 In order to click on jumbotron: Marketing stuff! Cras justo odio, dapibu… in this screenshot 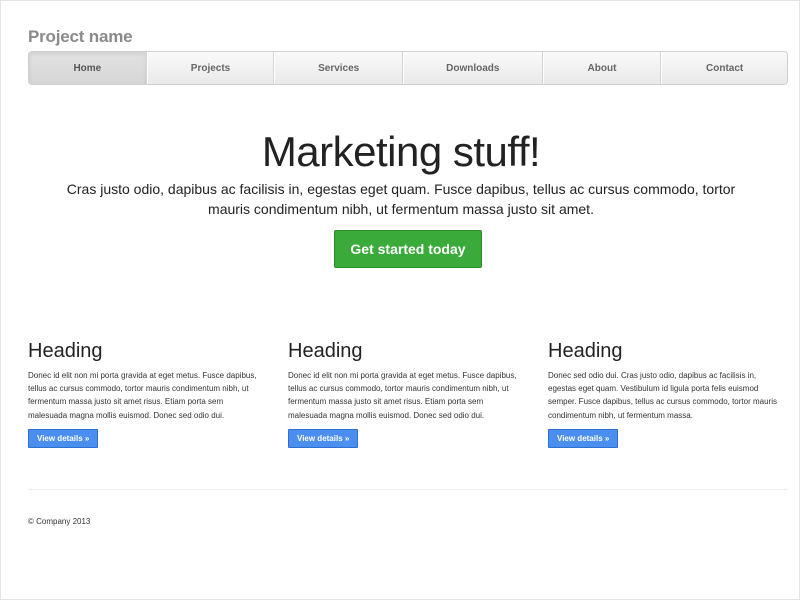, I will do `click(400, 174)`.